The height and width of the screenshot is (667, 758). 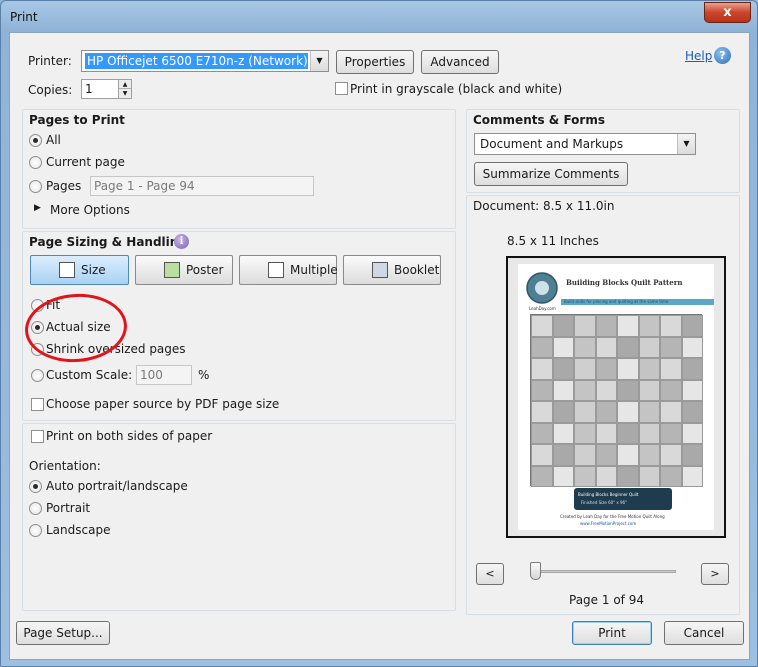 I want to click on quilt-block-grid, so click(x=616, y=400).